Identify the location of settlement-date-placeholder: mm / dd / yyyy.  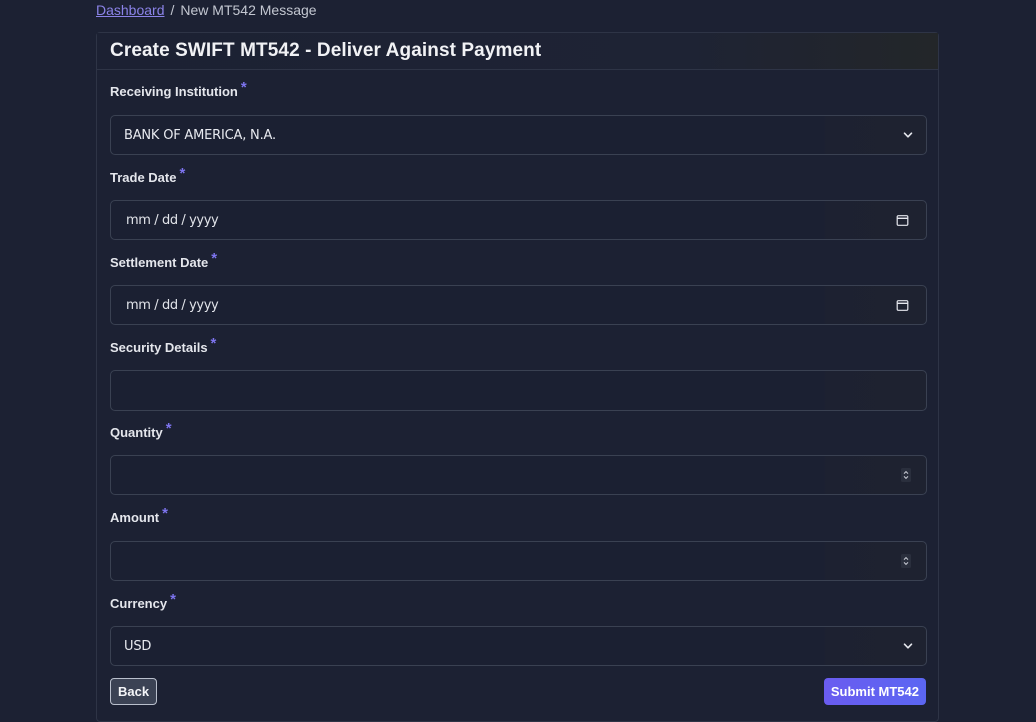
(172, 305).